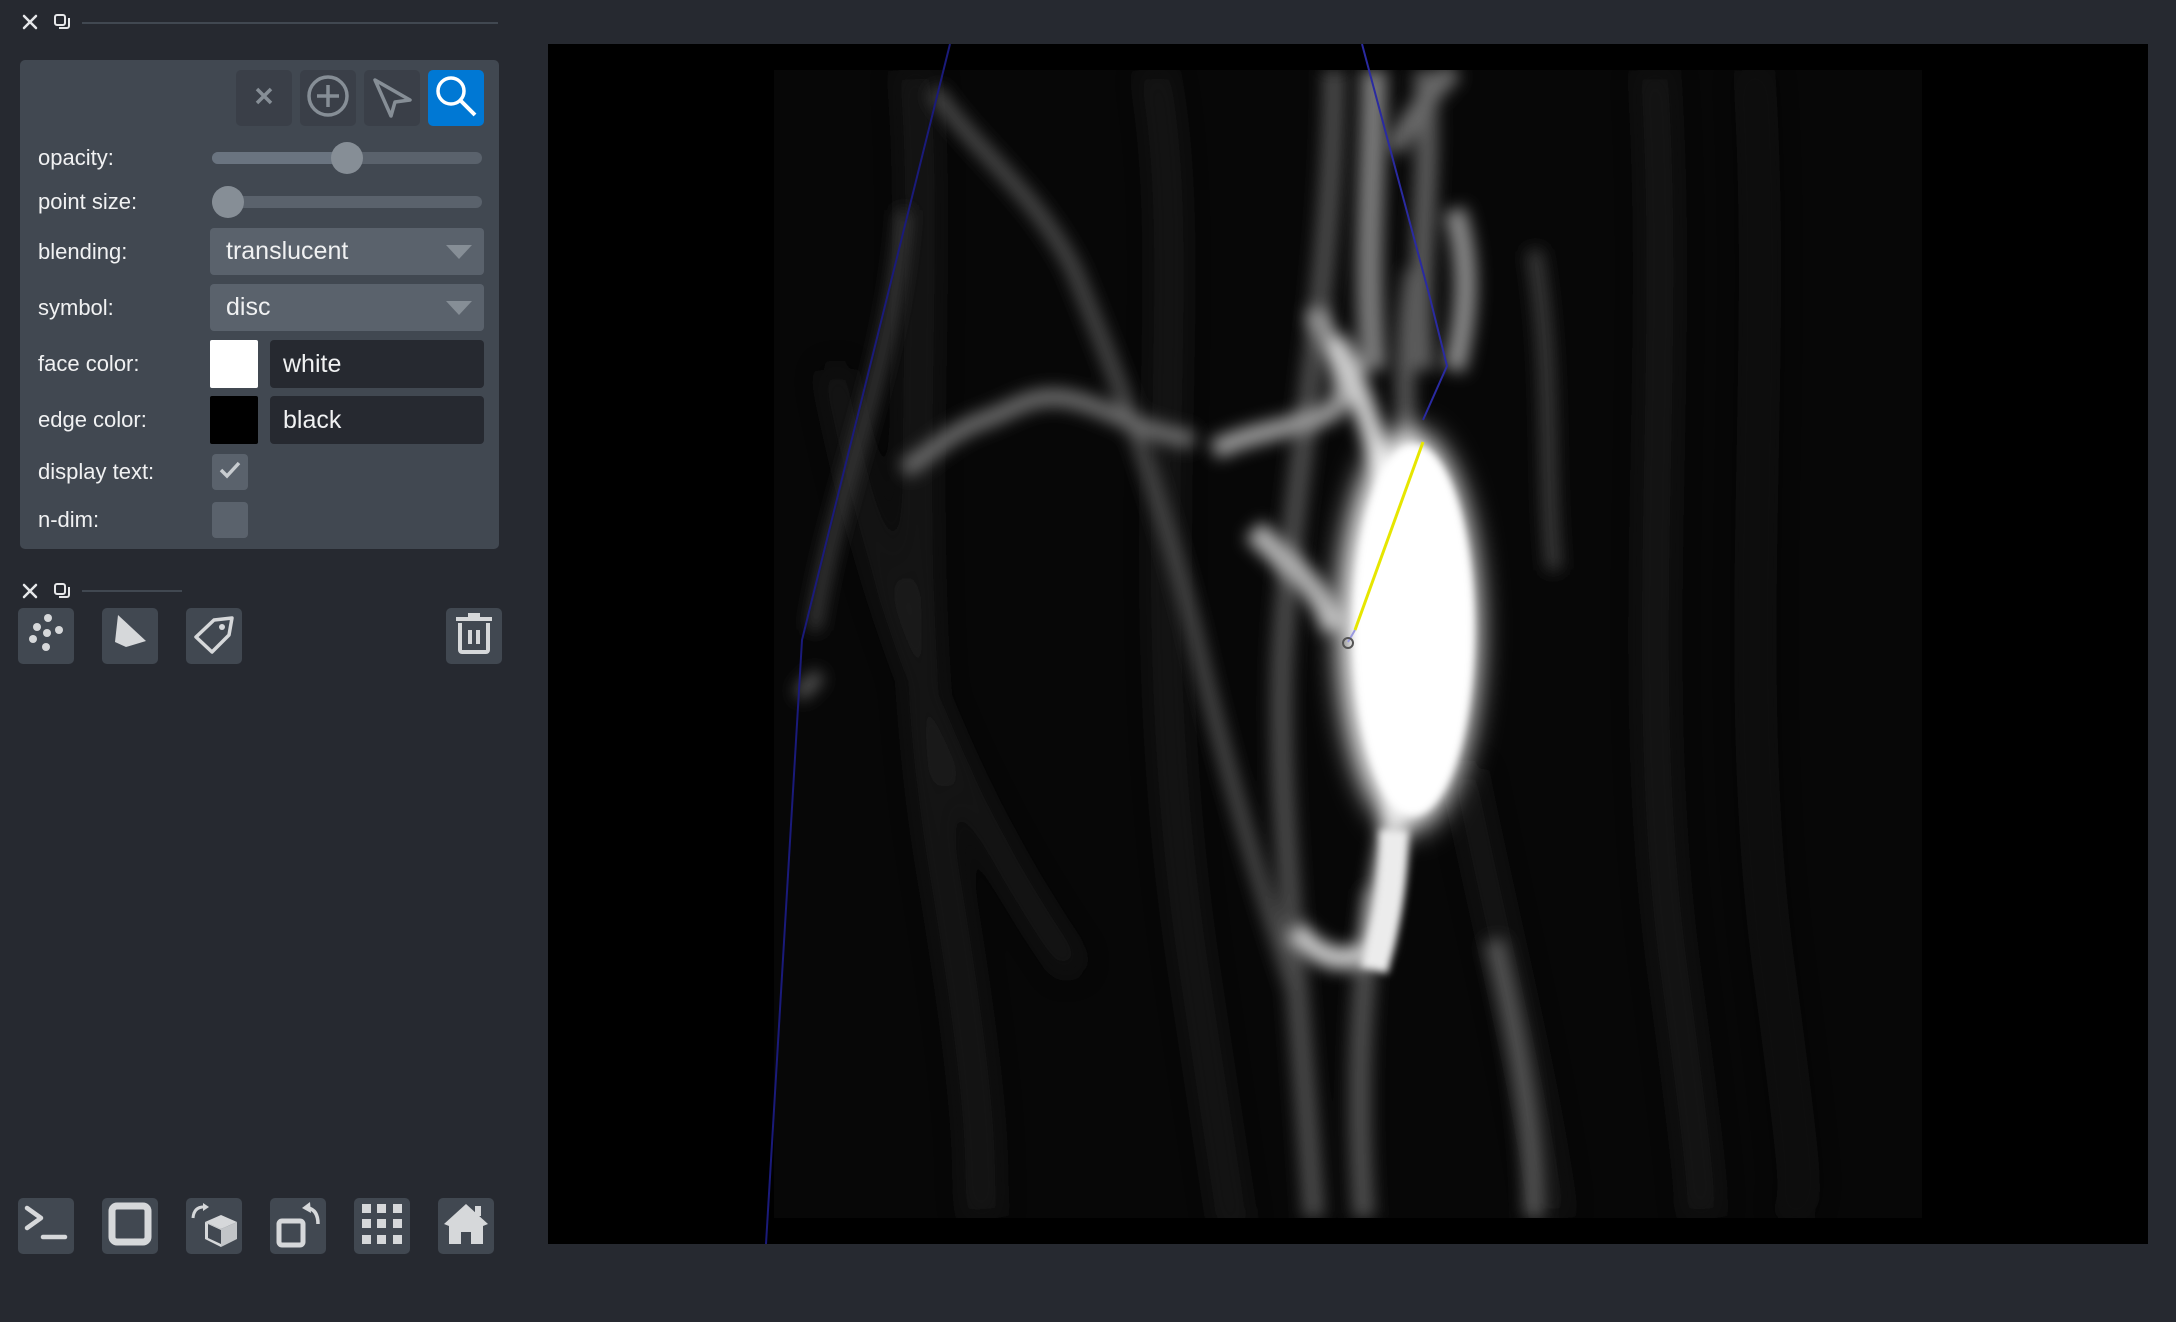 The width and height of the screenshot is (2176, 1322). I want to click on blending-label: blending:, so click(83, 251).